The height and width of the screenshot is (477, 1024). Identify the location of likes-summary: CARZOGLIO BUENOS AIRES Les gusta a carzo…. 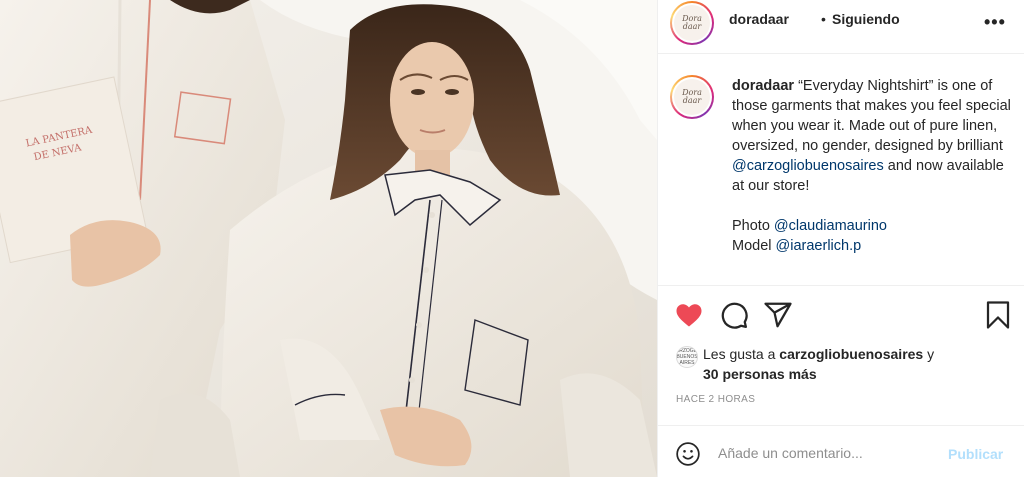
(841, 365).